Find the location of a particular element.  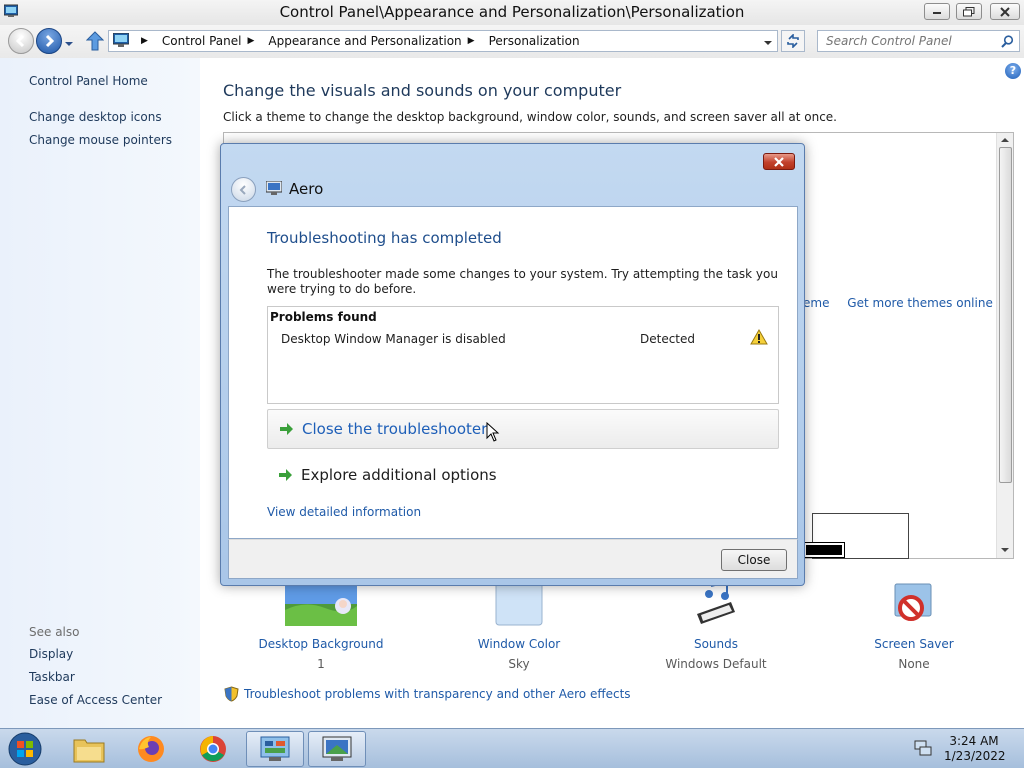

clock-date: 1/23/2022 is located at coordinates (975, 756).